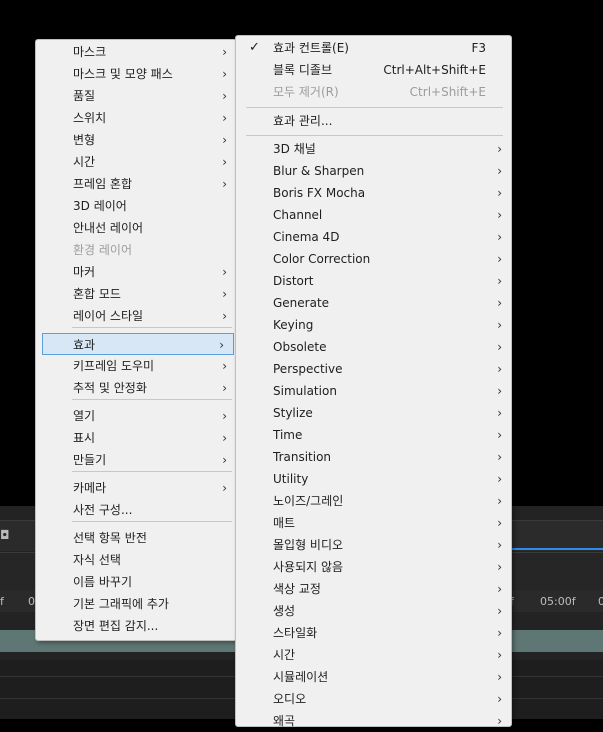 Image resolution: width=603 pixels, height=732 pixels. I want to click on effect-category-item: 노이즈/그레인 ›, so click(373, 501).